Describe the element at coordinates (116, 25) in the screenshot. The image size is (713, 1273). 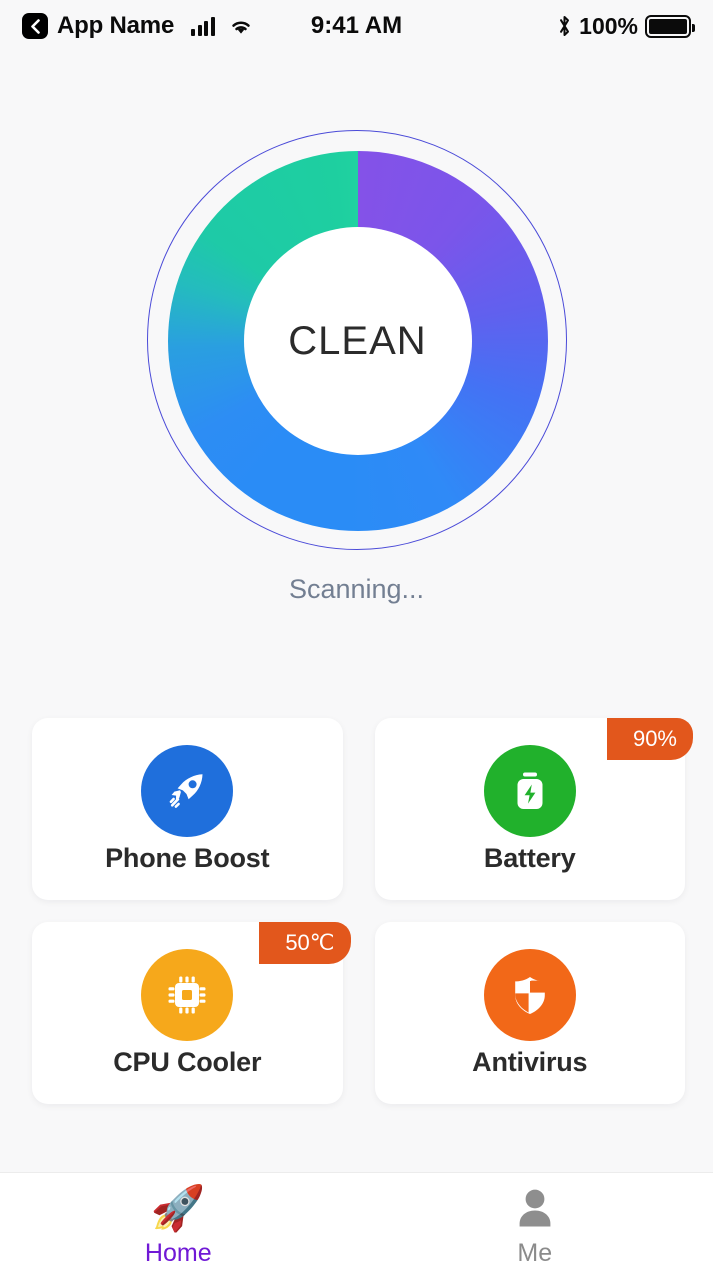
I see `app-name-label: App Name` at that location.